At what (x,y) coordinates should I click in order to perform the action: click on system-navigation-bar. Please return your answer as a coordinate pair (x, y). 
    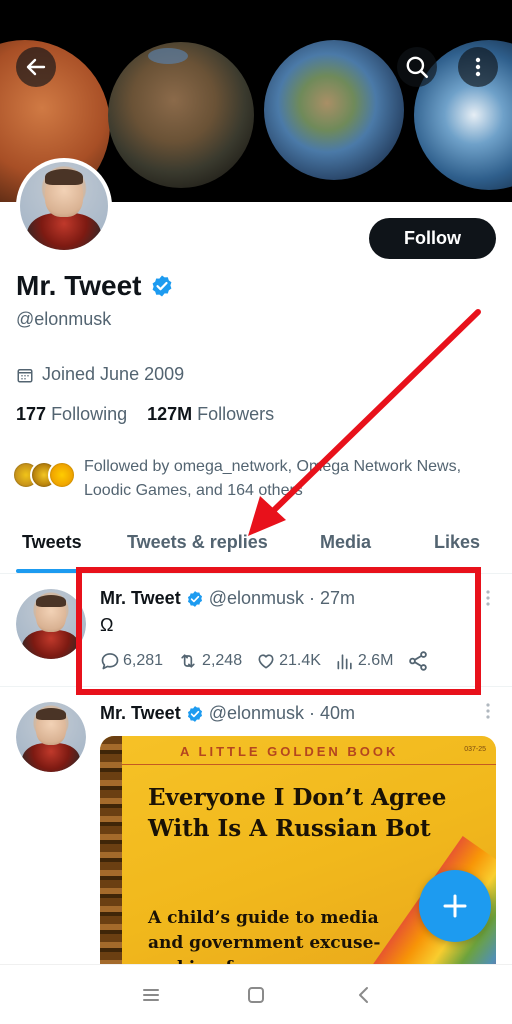
    Looking at the image, I should click on (256, 994).